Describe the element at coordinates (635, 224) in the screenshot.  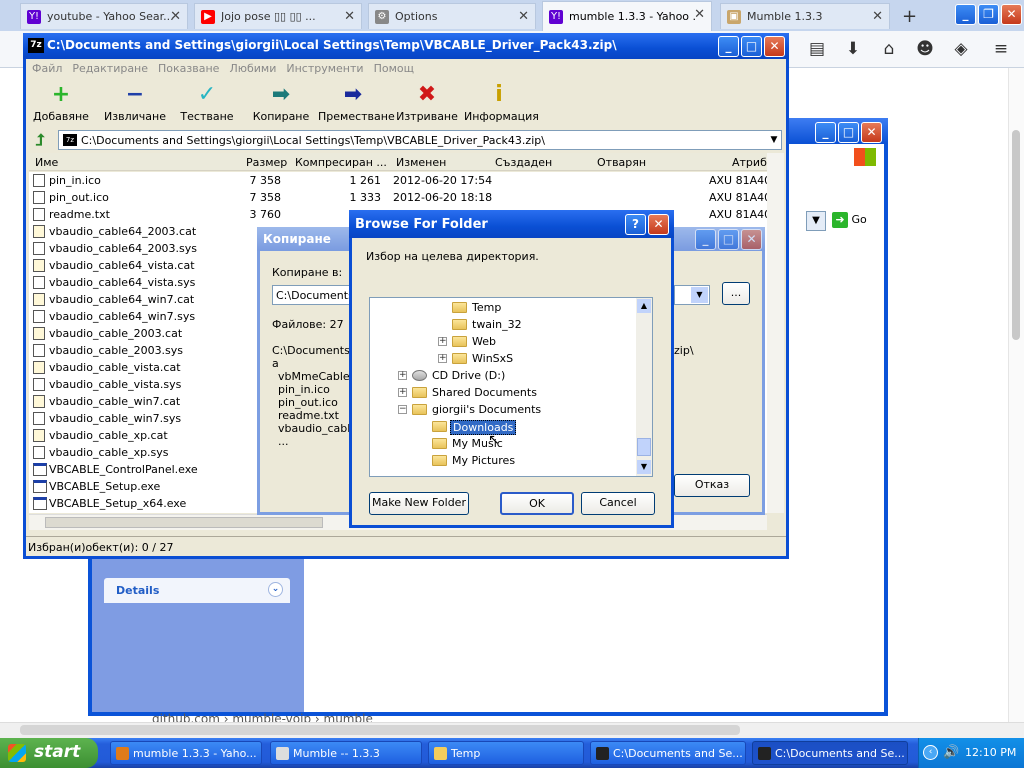
I see `help-button: ?` at that location.